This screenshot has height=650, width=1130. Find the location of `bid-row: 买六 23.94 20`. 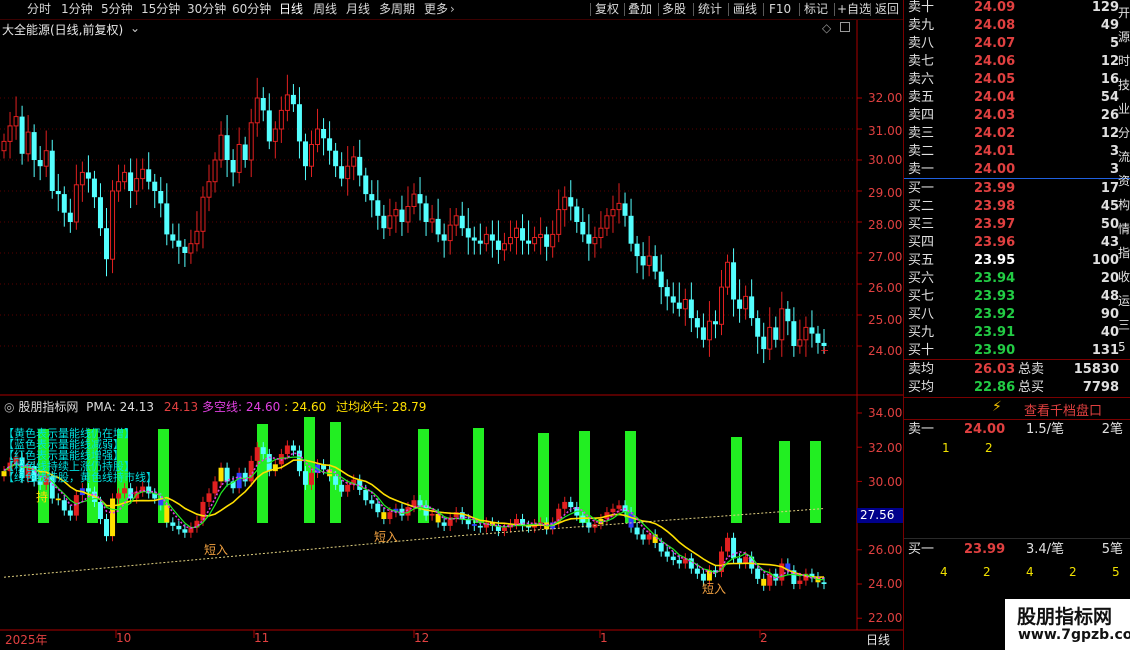

bid-row: 买六 23.94 20 is located at coordinates (1017, 279).